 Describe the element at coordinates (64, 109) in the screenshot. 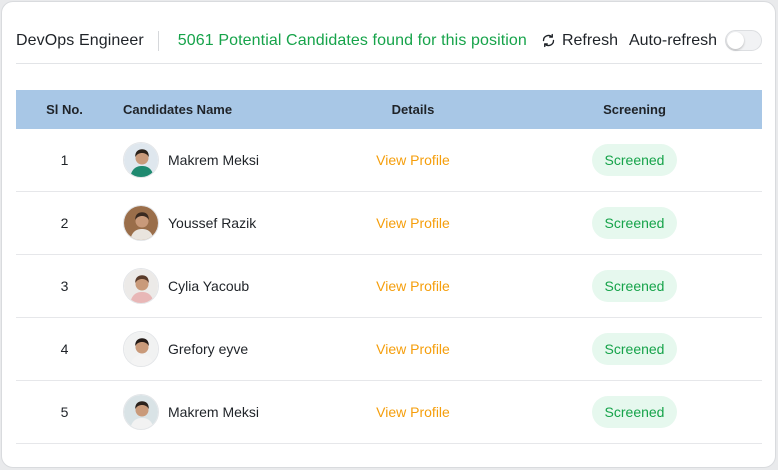

I see `column-header-sl: Sl No.` at that location.